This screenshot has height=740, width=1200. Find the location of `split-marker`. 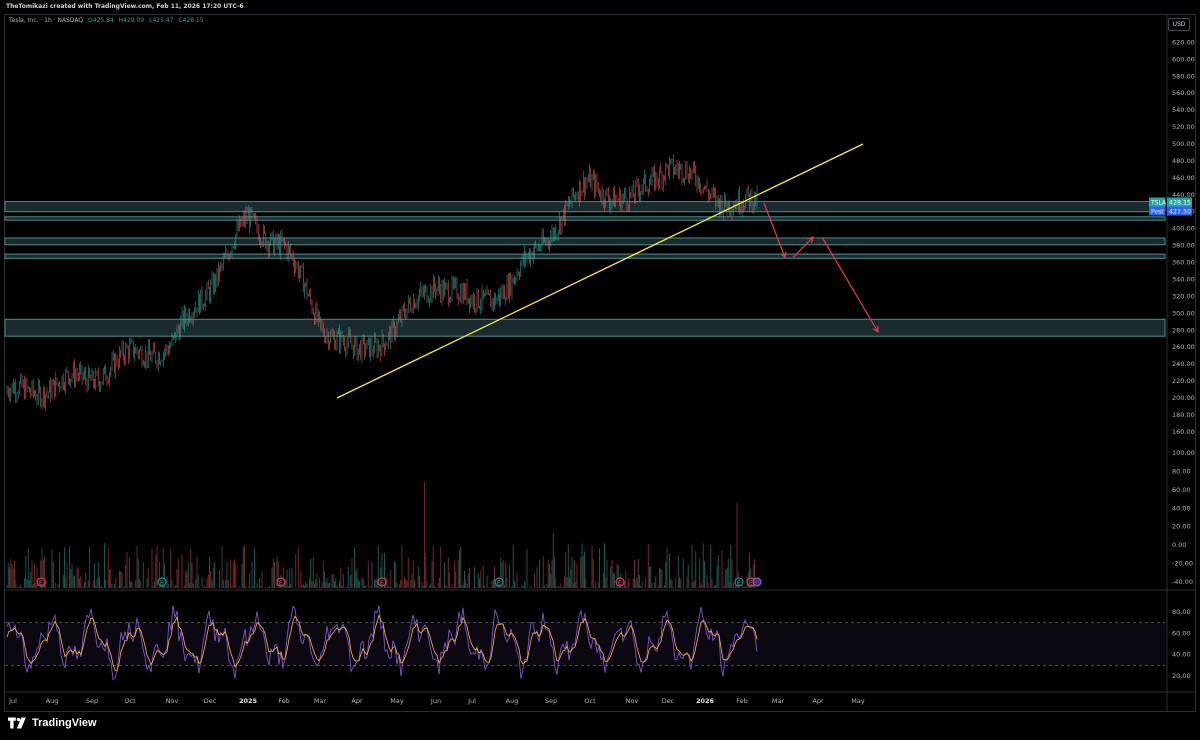

split-marker is located at coordinates (757, 582).